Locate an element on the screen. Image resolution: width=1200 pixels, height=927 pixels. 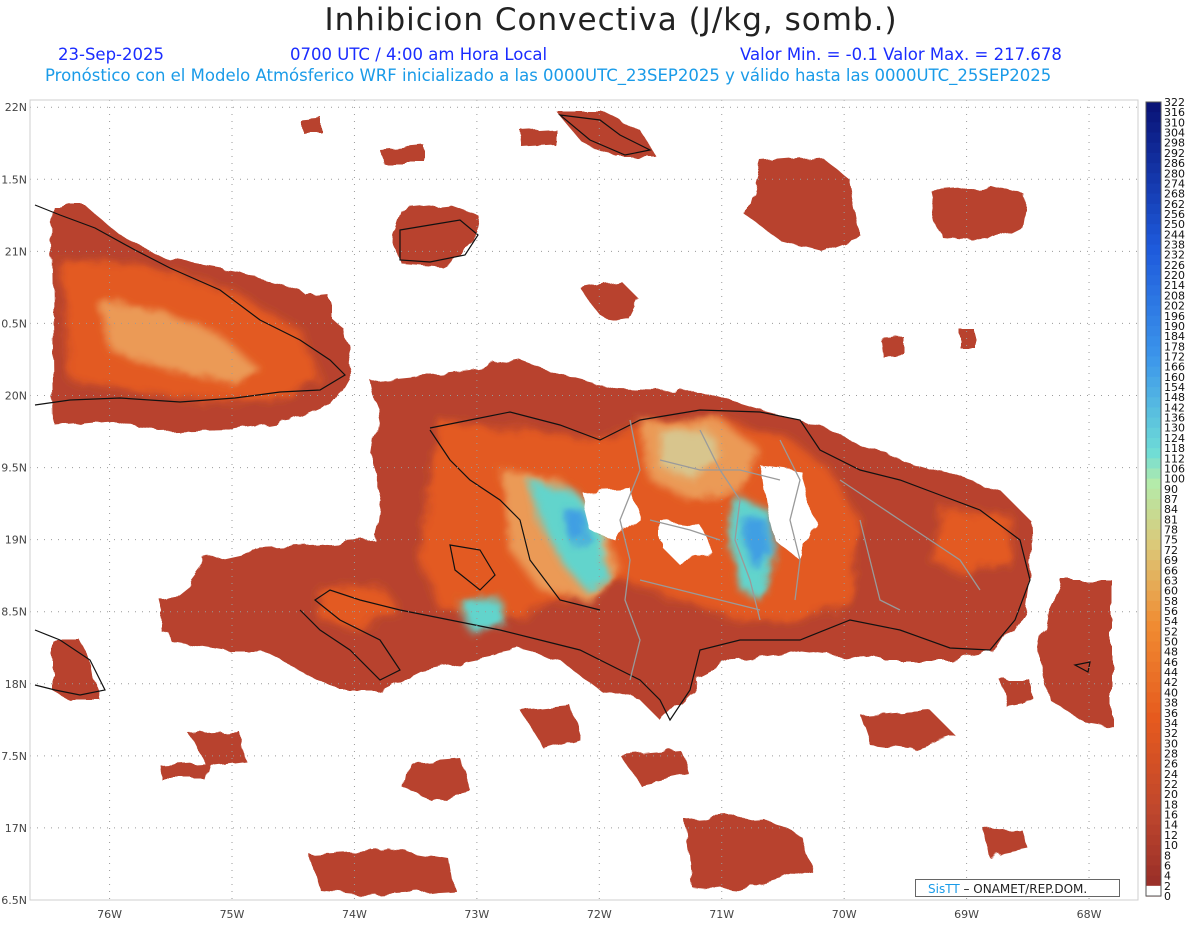
x-tick-label: 71W is located at coordinates (721, 914).